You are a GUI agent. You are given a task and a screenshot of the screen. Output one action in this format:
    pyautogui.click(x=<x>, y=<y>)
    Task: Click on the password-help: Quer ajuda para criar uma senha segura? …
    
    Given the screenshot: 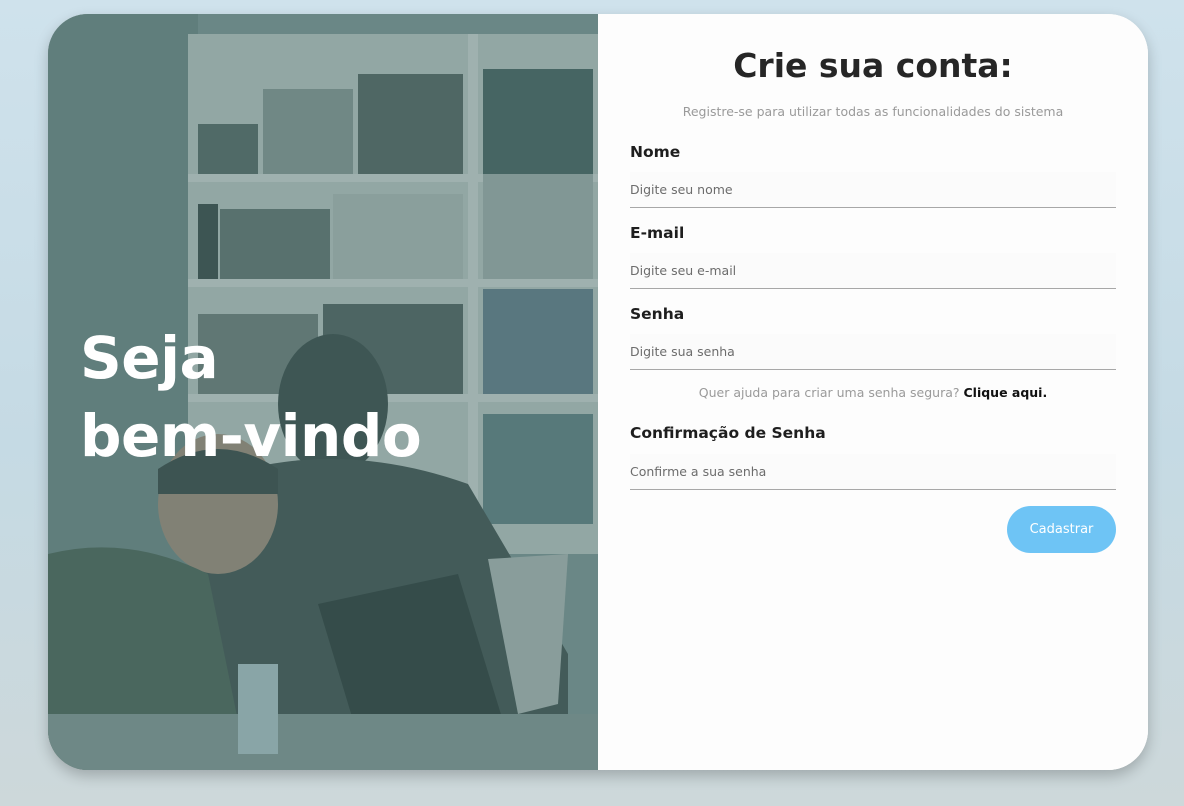 What is the action you would take?
    pyautogui.click(x=873, y=392)
    